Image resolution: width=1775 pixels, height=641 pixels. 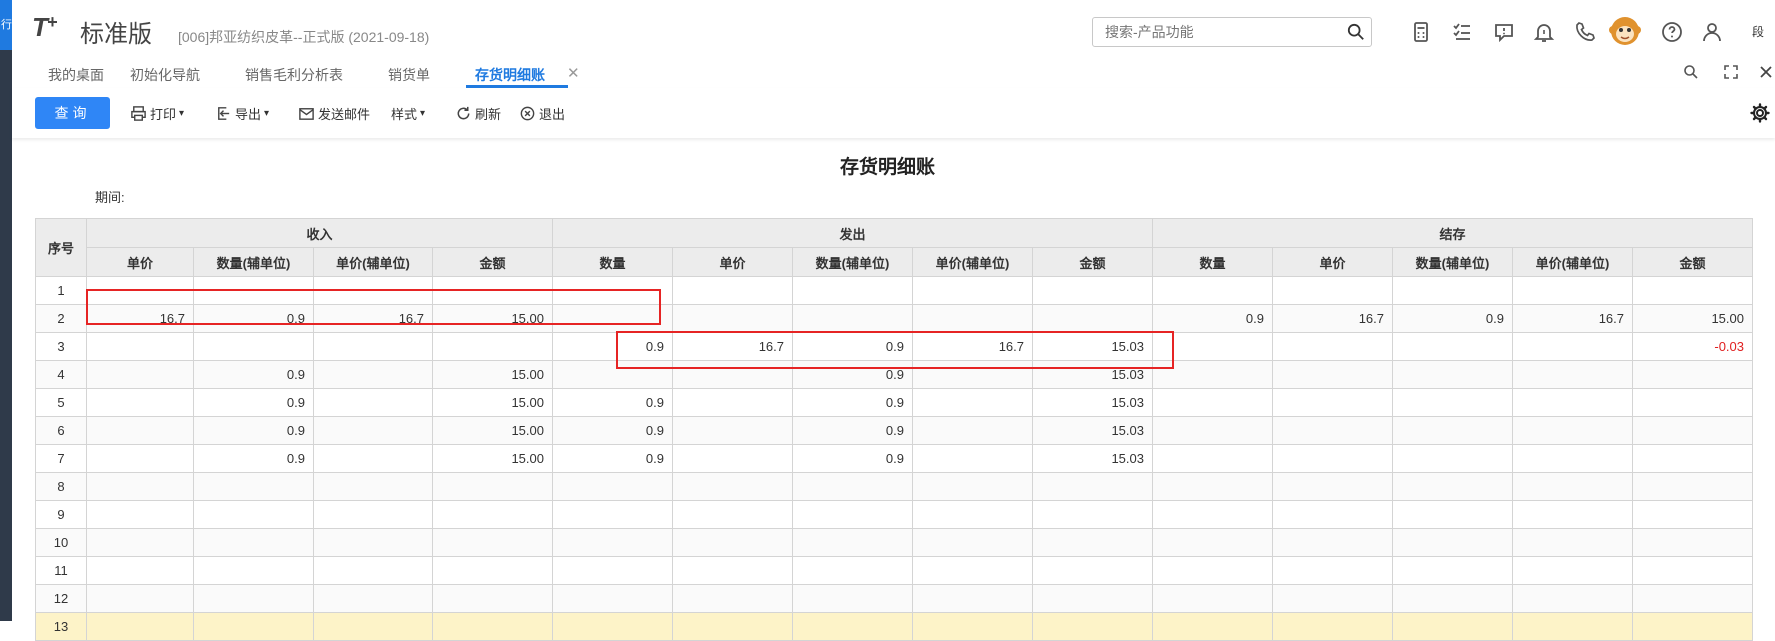 What do you see at coordinates (1356, 32) in the screenshot?
I see `search-icon` at bounding box center [1356, 32].